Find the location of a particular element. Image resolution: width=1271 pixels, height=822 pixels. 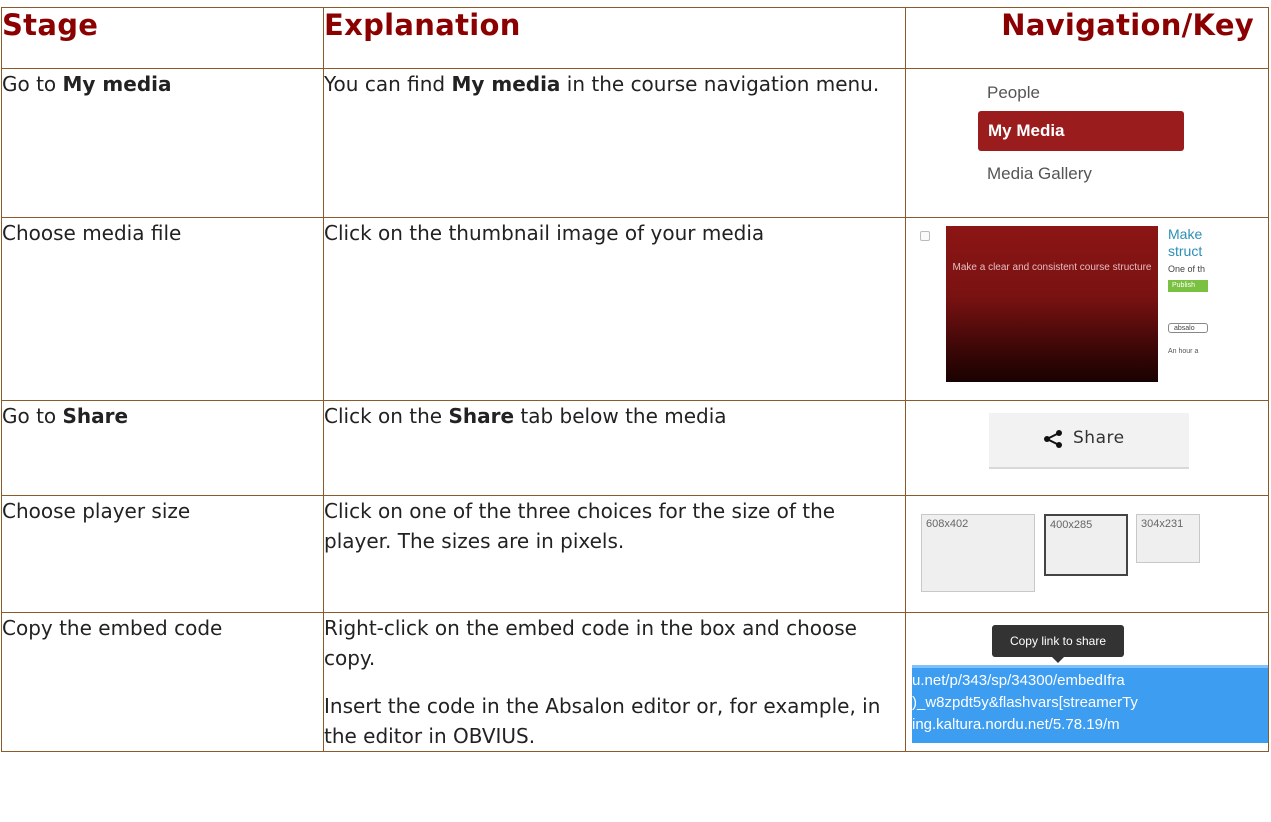

embed-code-line: u.net/p/343/sp/34300/embedIfra is located at coordinates (1018, 680).